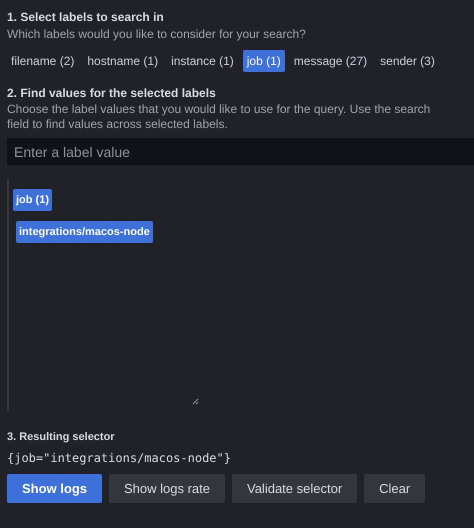 This screenshot has width=474, height=528. I want to click on label-value-chip: integrations/macos-node, so click(84, 232).